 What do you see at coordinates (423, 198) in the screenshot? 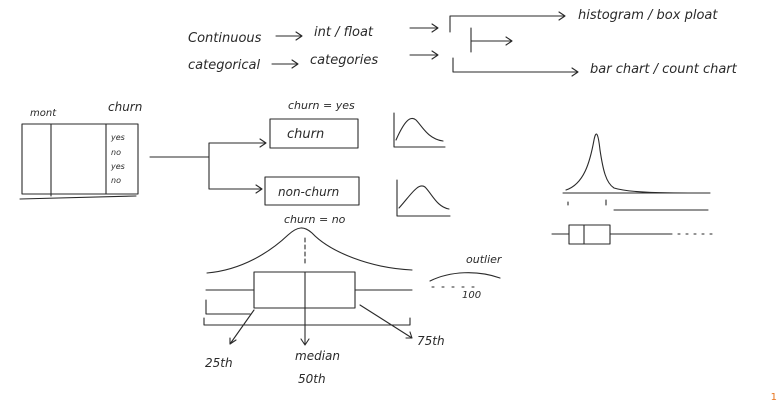
I see `nonchurn-distribution-plot` at bounding box center [423, 198].